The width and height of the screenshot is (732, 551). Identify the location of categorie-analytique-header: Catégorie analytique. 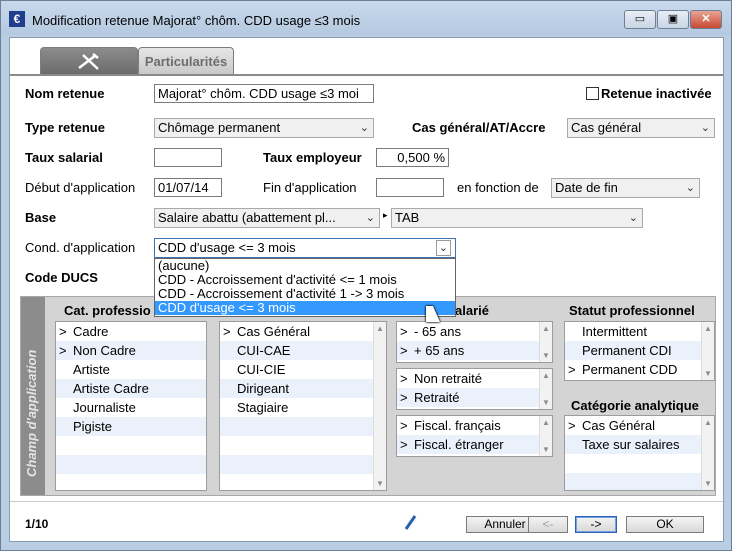
(635, 405).